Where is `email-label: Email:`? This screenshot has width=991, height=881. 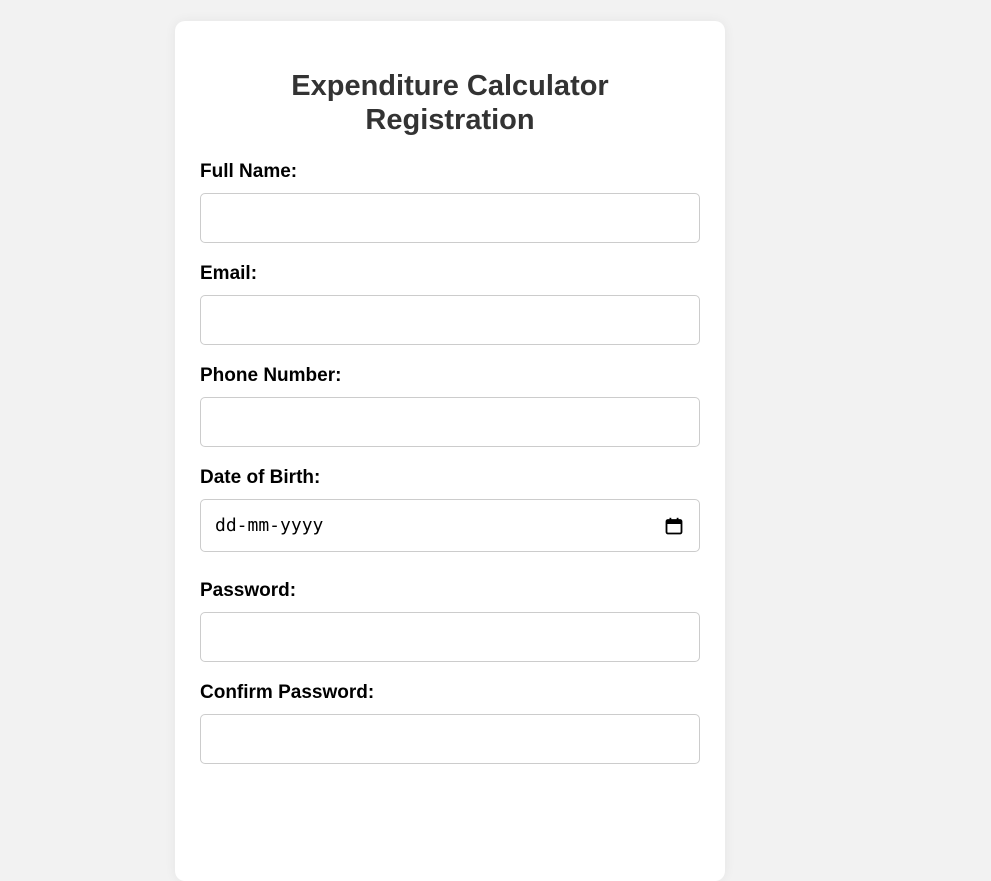 email-label: Email: is located at coordinates (229, 273).